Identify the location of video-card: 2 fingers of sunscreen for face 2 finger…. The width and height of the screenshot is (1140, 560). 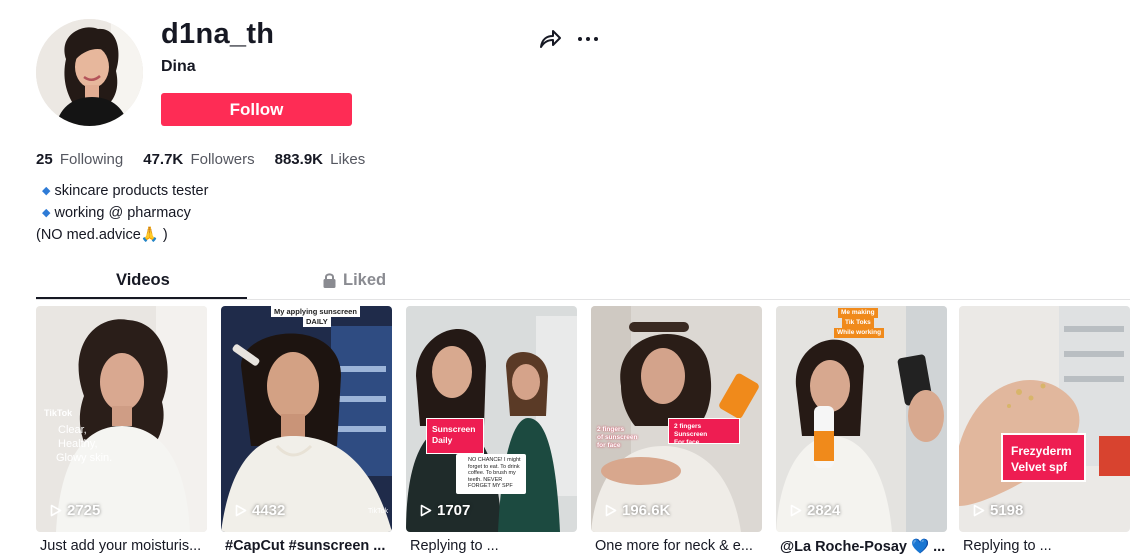
(676, 419).